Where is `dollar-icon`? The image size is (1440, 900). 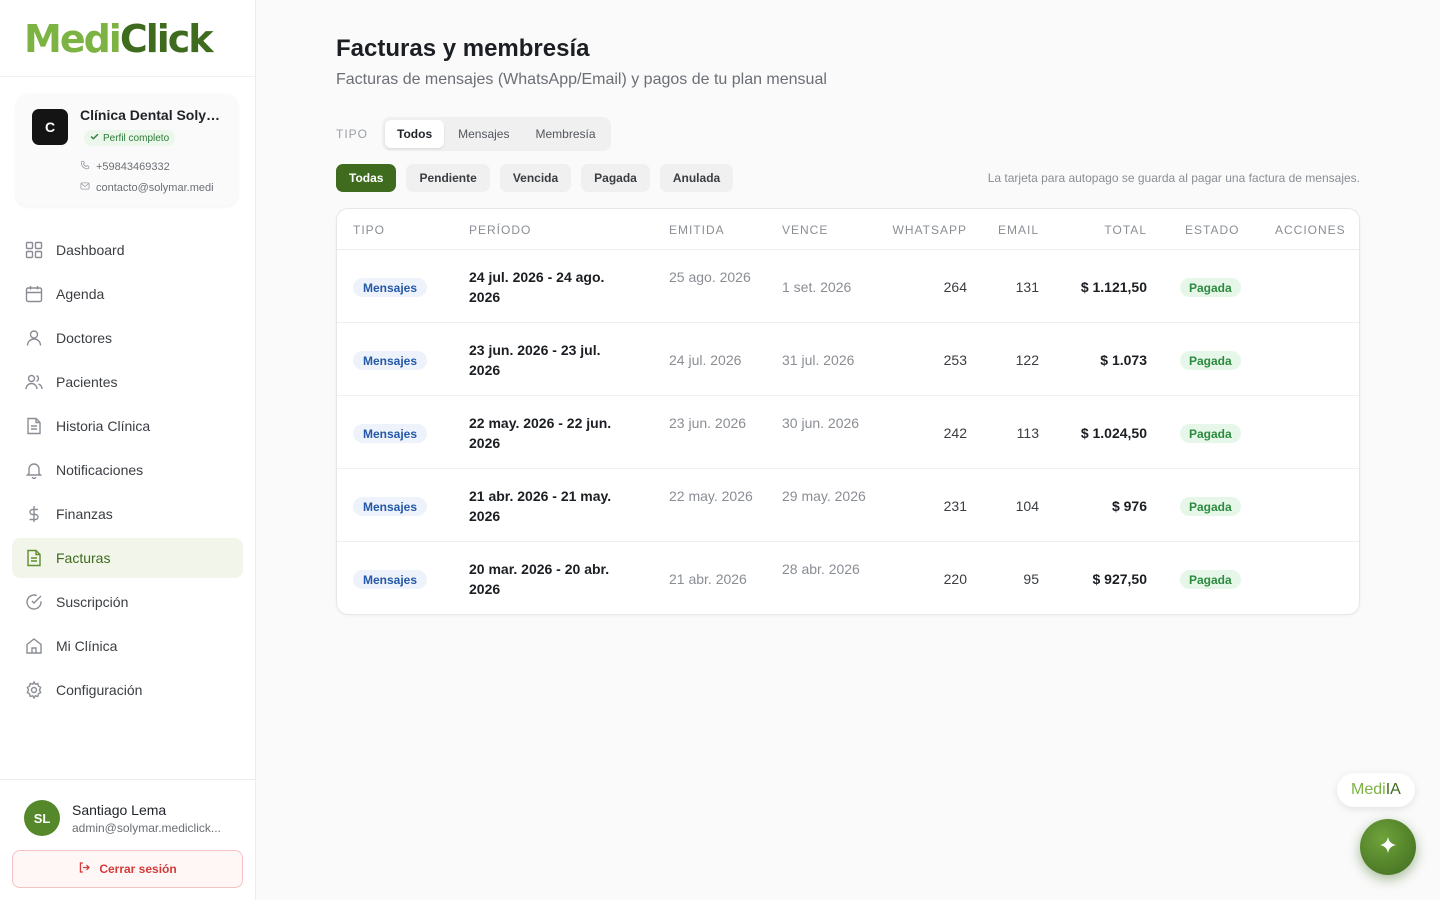 dollar-icon is located at coordinates (34, 514).